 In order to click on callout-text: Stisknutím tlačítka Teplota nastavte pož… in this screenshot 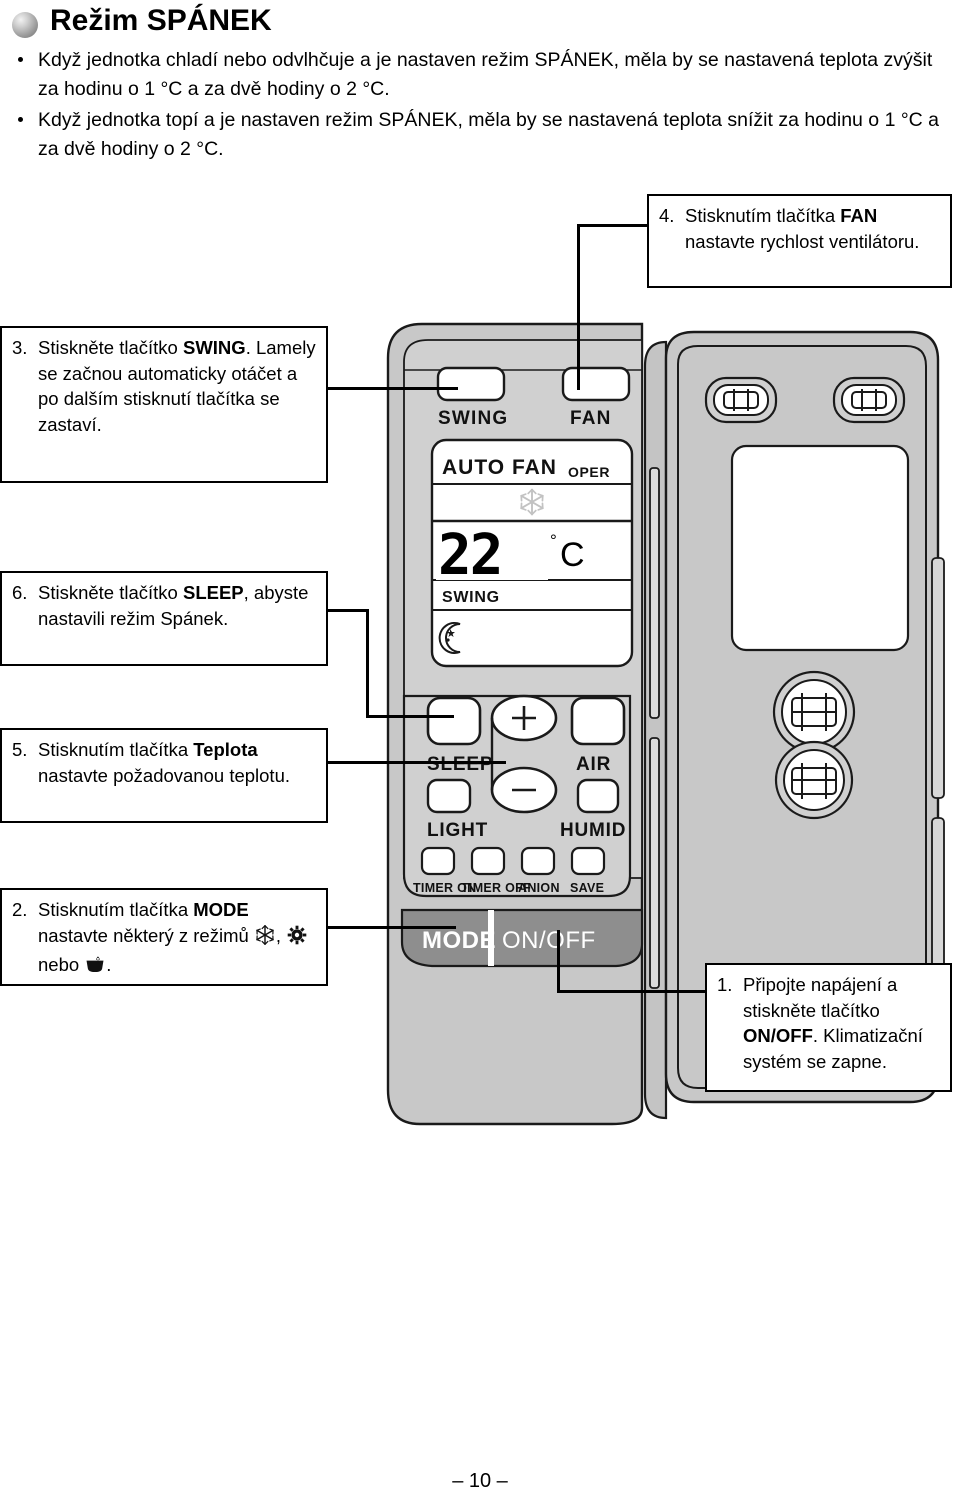, I will do `click(164, 762)`.